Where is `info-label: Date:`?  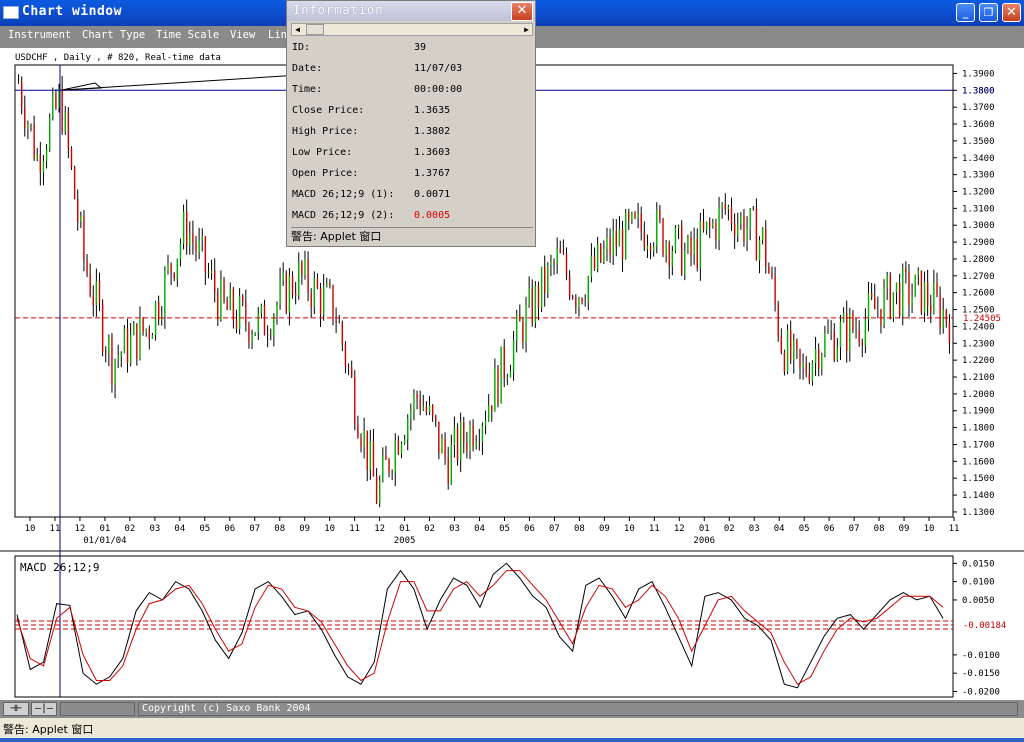 info-label: Date: is located at coordinates (307, 68).